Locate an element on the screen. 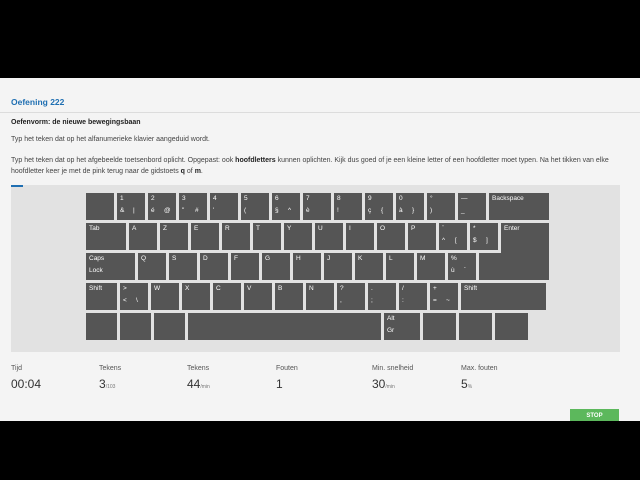  stat-label: Fouten is located at coordinates (287, 368).